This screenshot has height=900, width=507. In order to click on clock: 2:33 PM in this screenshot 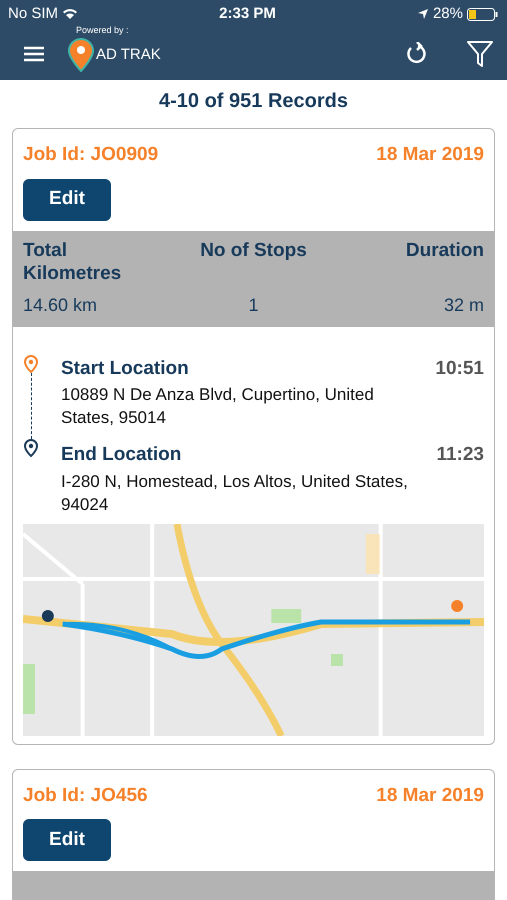, I will do `click(247, 14)`.